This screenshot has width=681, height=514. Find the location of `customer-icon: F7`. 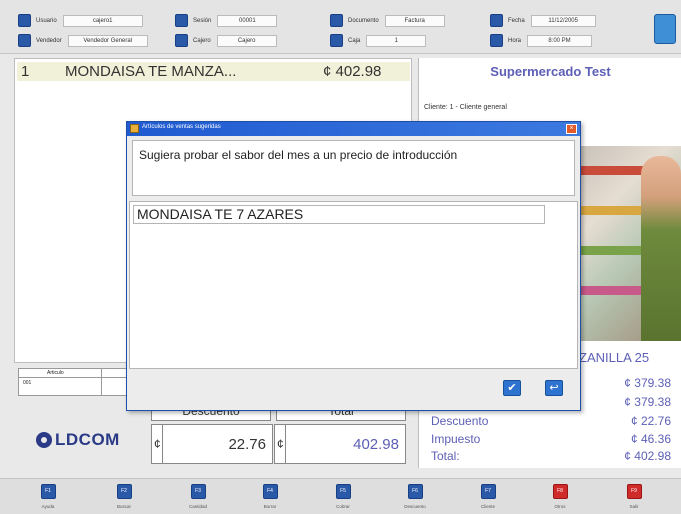

customer-icon: F7 is located at coordinates (488, 491).